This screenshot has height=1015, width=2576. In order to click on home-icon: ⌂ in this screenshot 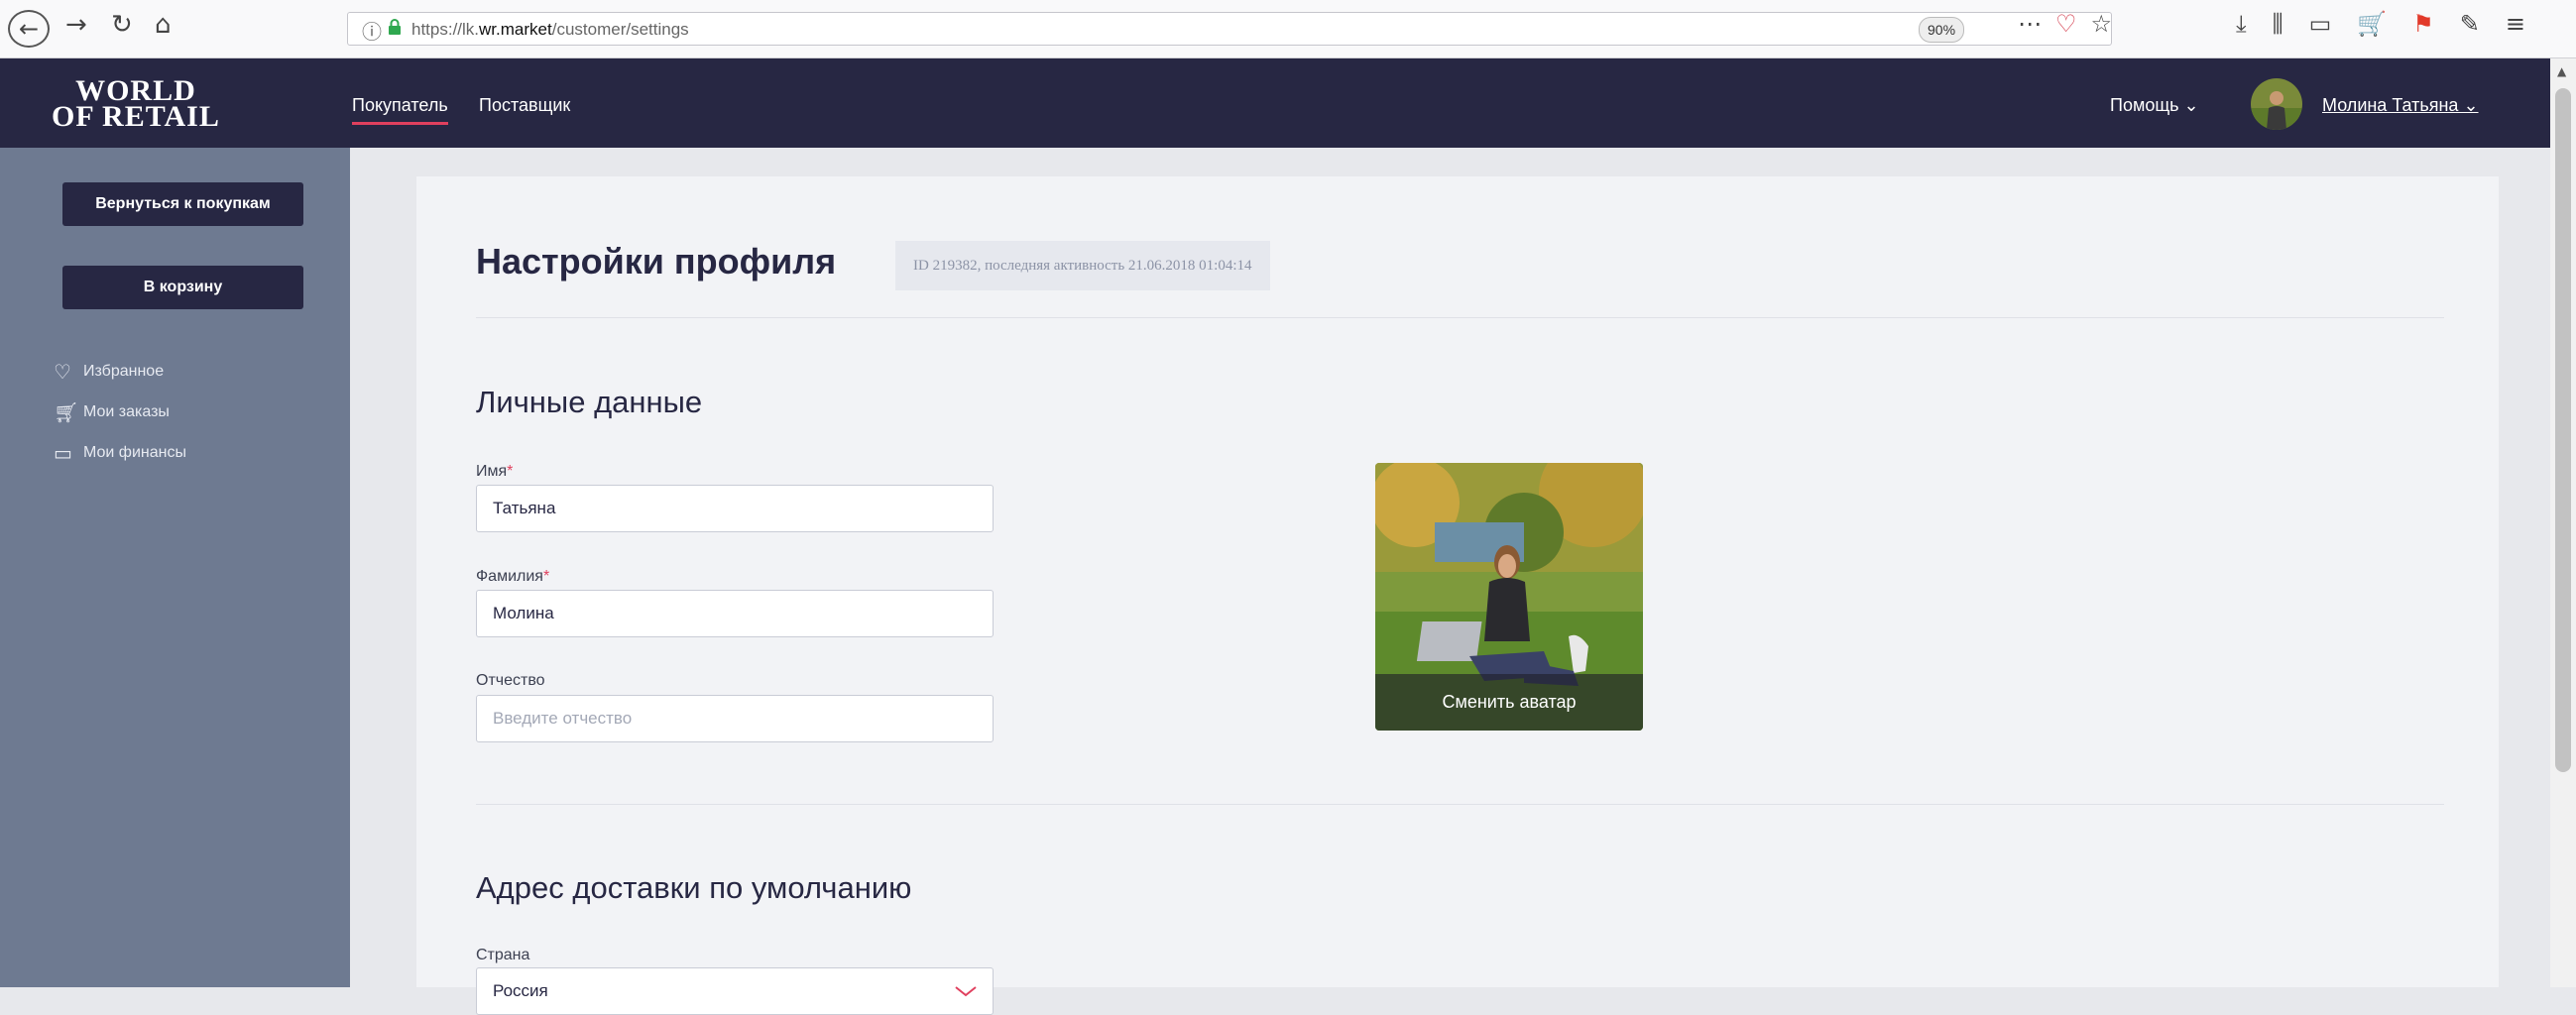, I will do `click(163, 25)`.